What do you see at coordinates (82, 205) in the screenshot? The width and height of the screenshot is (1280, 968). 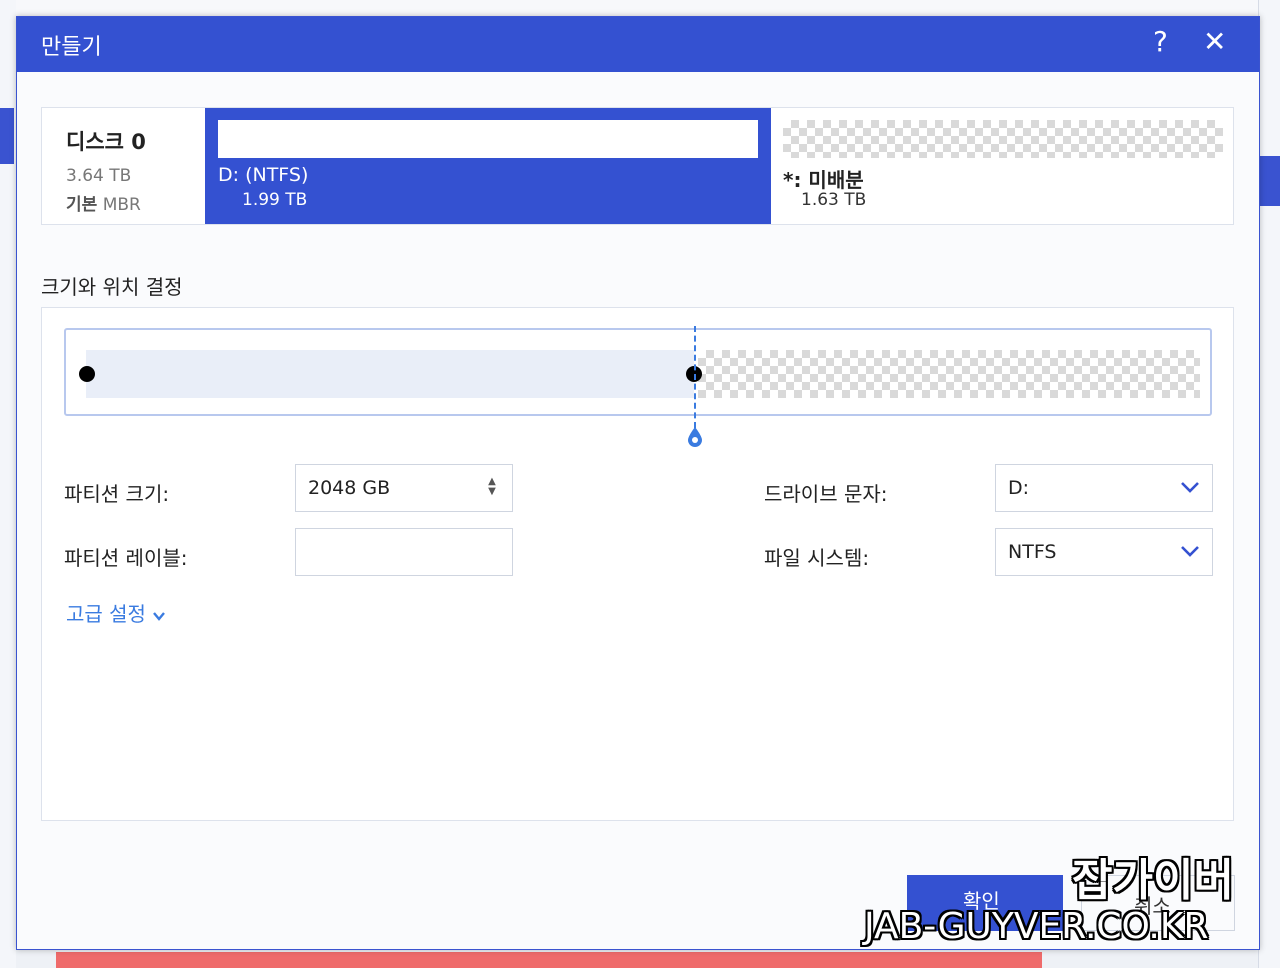 I see `disk-type-label: 기본` at bounding box center [82, 205].